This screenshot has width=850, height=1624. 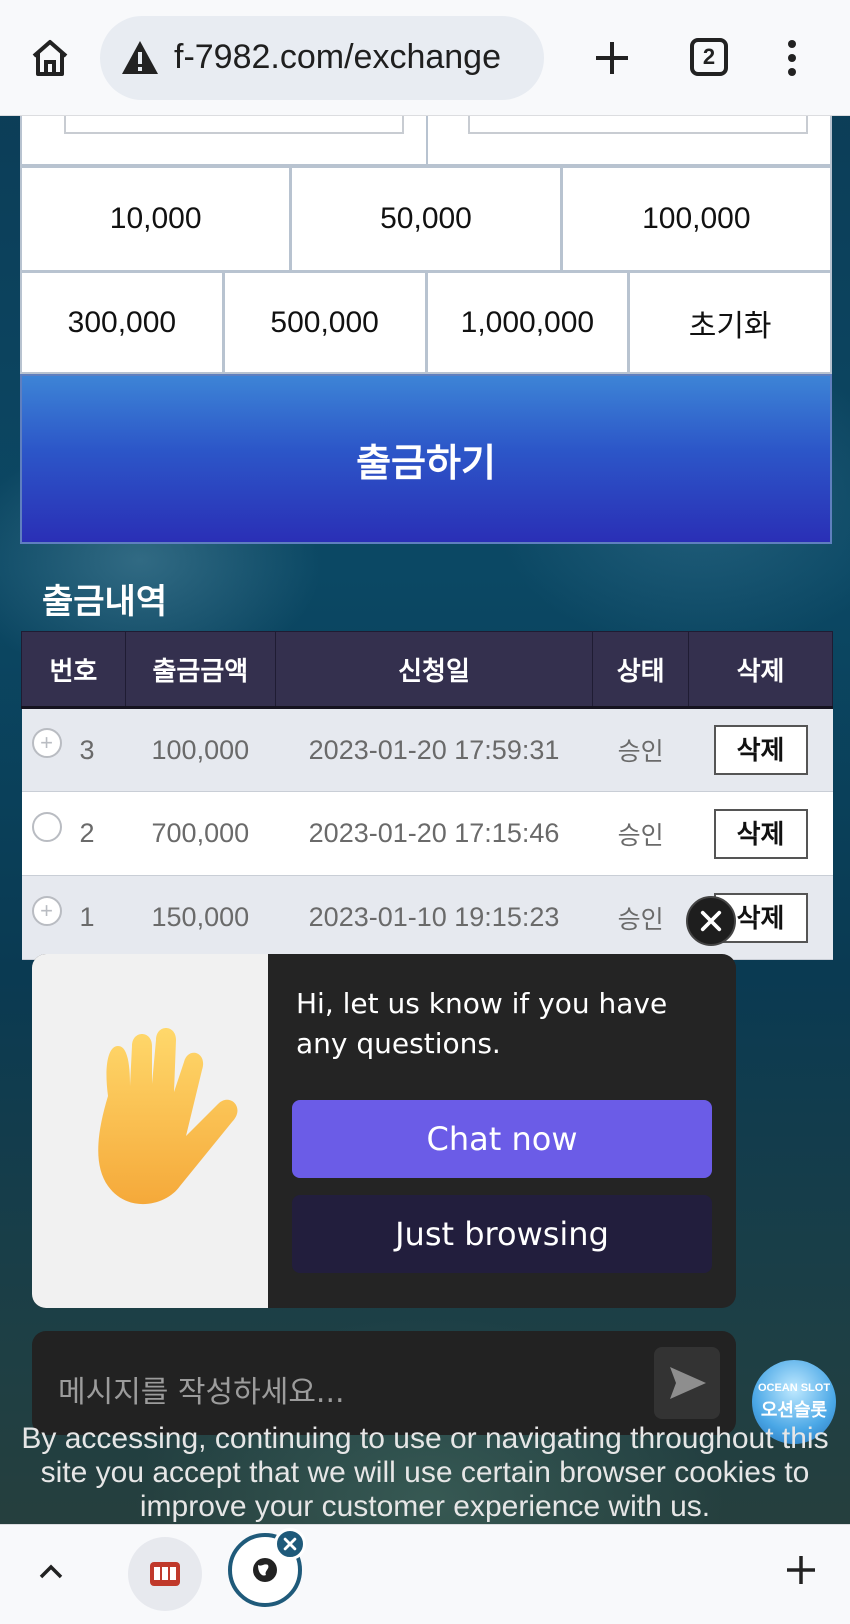 I want to click on row-number: 2, so click(x=87, y=833).